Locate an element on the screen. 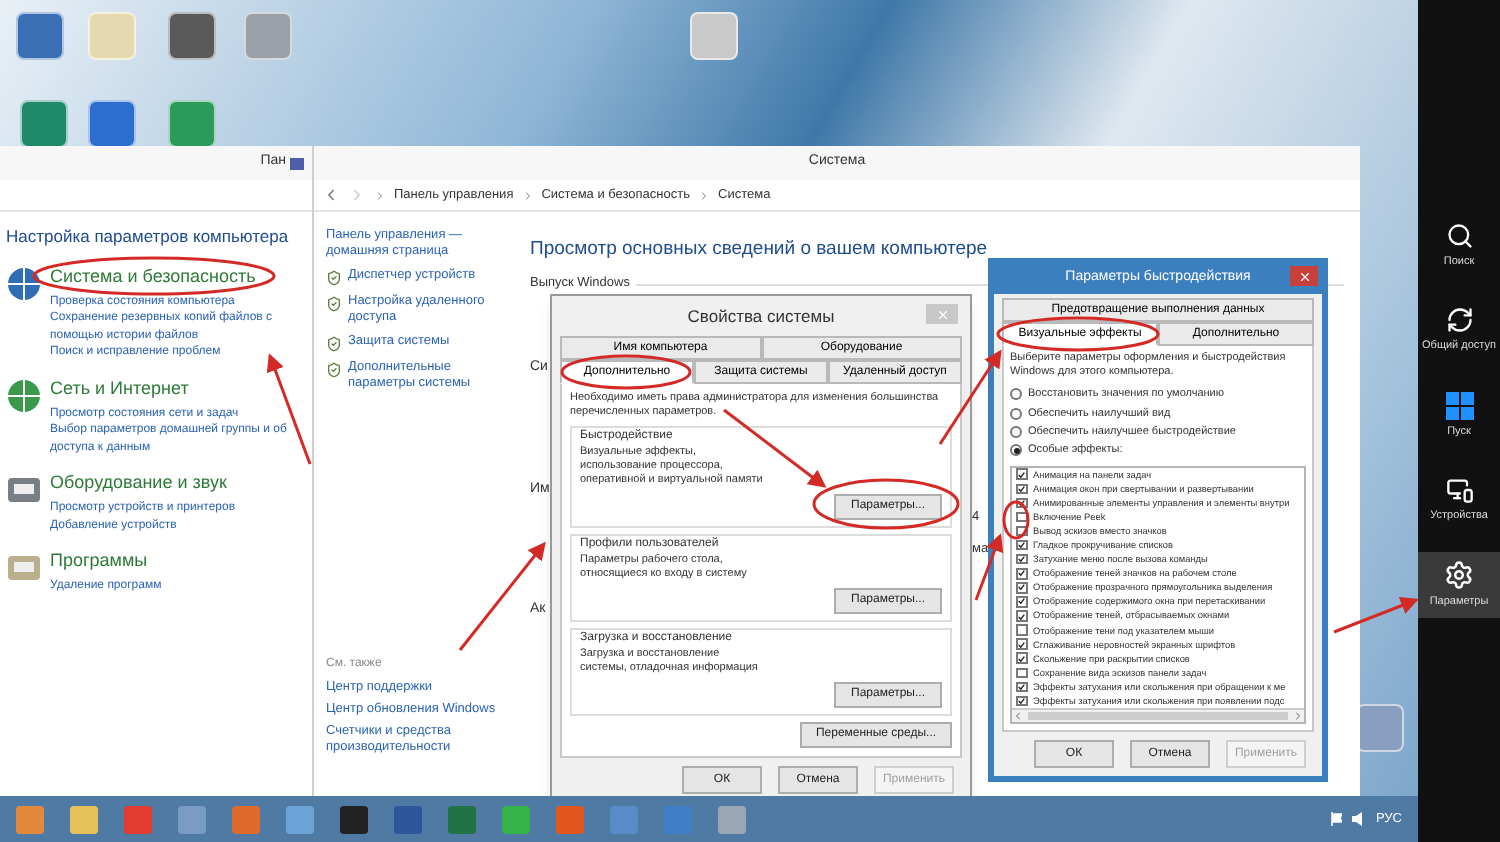 This screenshot has height=842, width=1500. close-button is located at coordinates (1304, 276).